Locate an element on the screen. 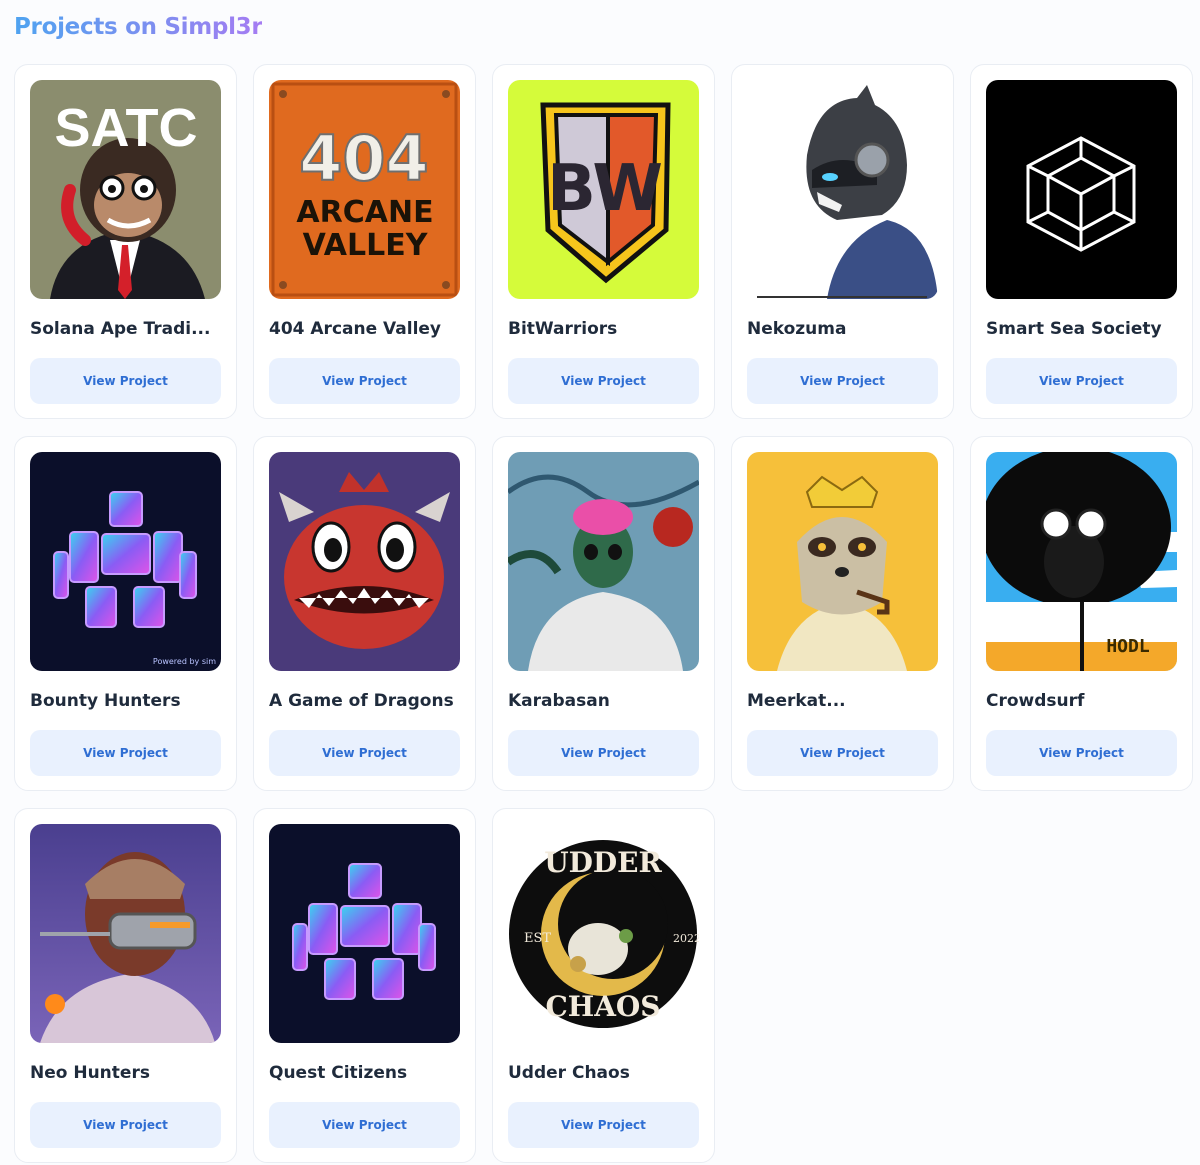 This screenshot has width=1200, height=1165. project-image-masked-hunter is located at coordinates (125, 933).